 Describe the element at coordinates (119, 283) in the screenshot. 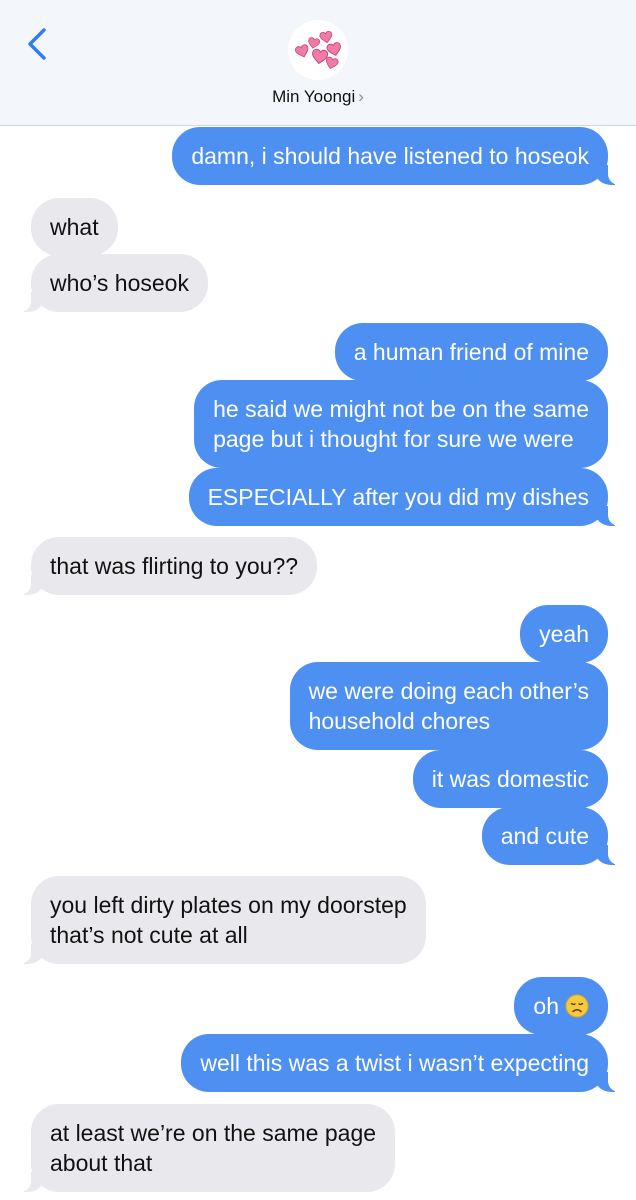

I see `message-text: who’s hoseok` at that location.